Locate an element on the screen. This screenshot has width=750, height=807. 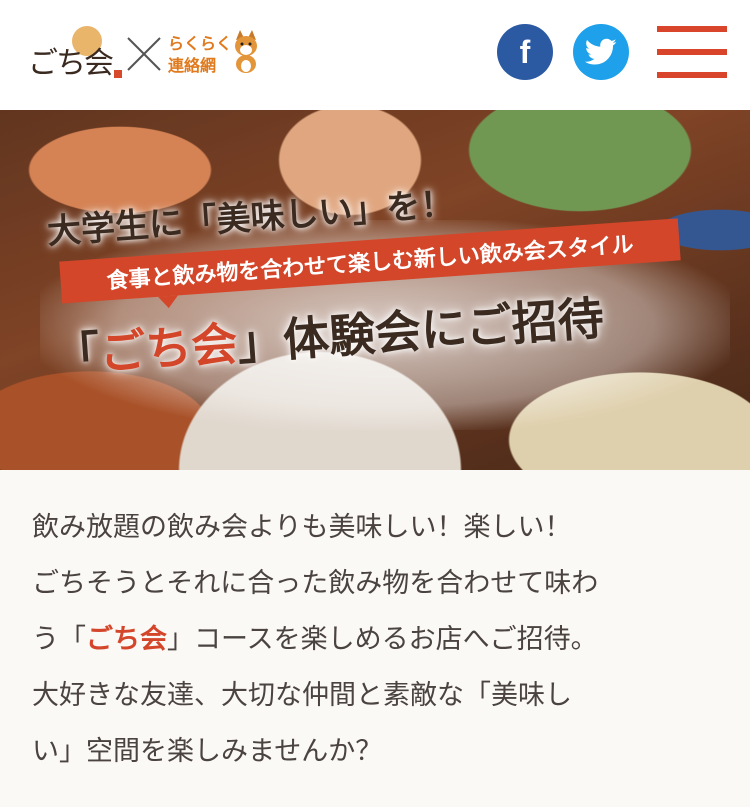
intro-line: い」空間を楽しみませんか？ is located at coordinates (207, 751).